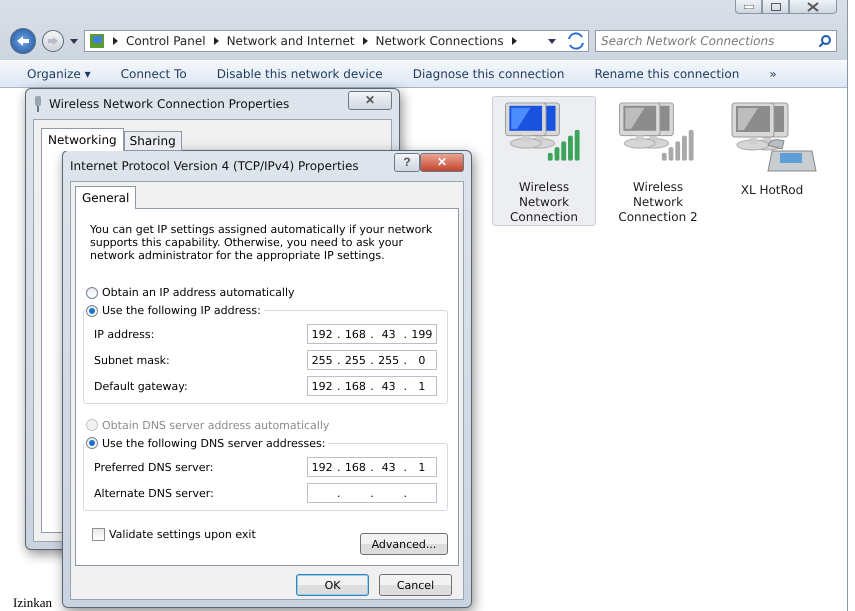 This screenshot has width=855, height=611. What do you see at coordinates (141, 386) in the screenshot?
I see `field-label: Default gateway:` at bounding box center [141, 386].